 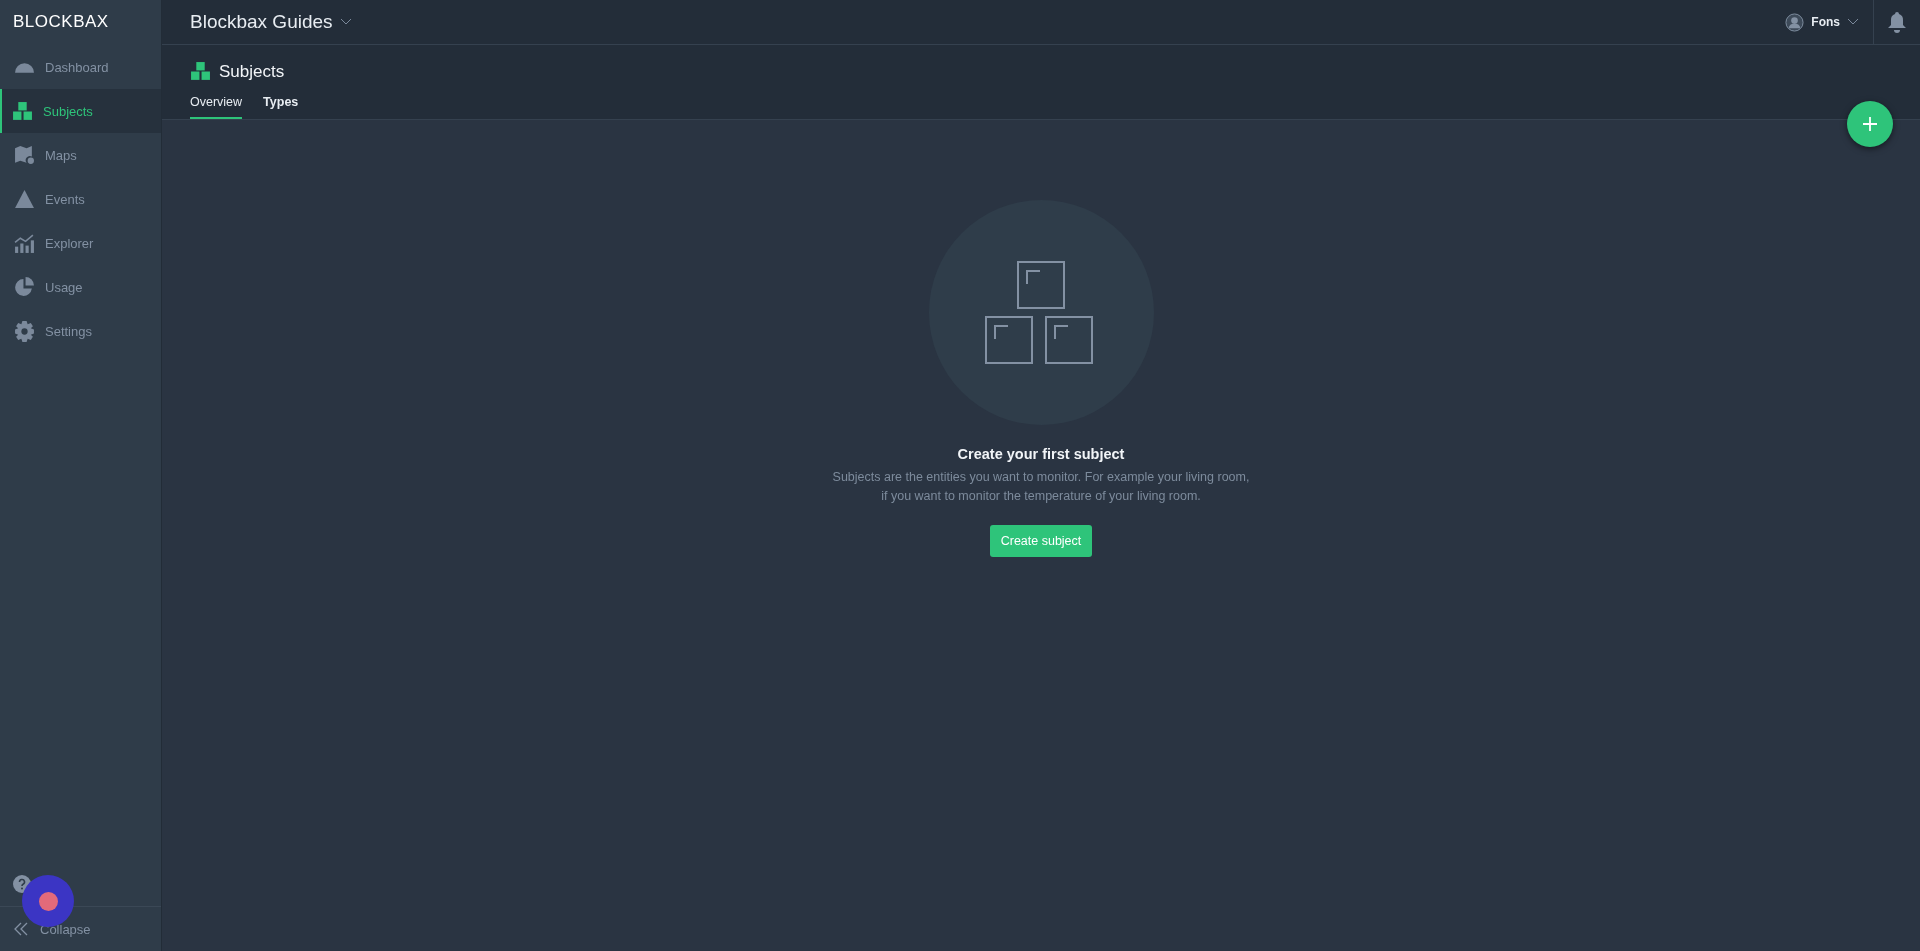 I want to click on tab: Types, so click(x=281, y=105).